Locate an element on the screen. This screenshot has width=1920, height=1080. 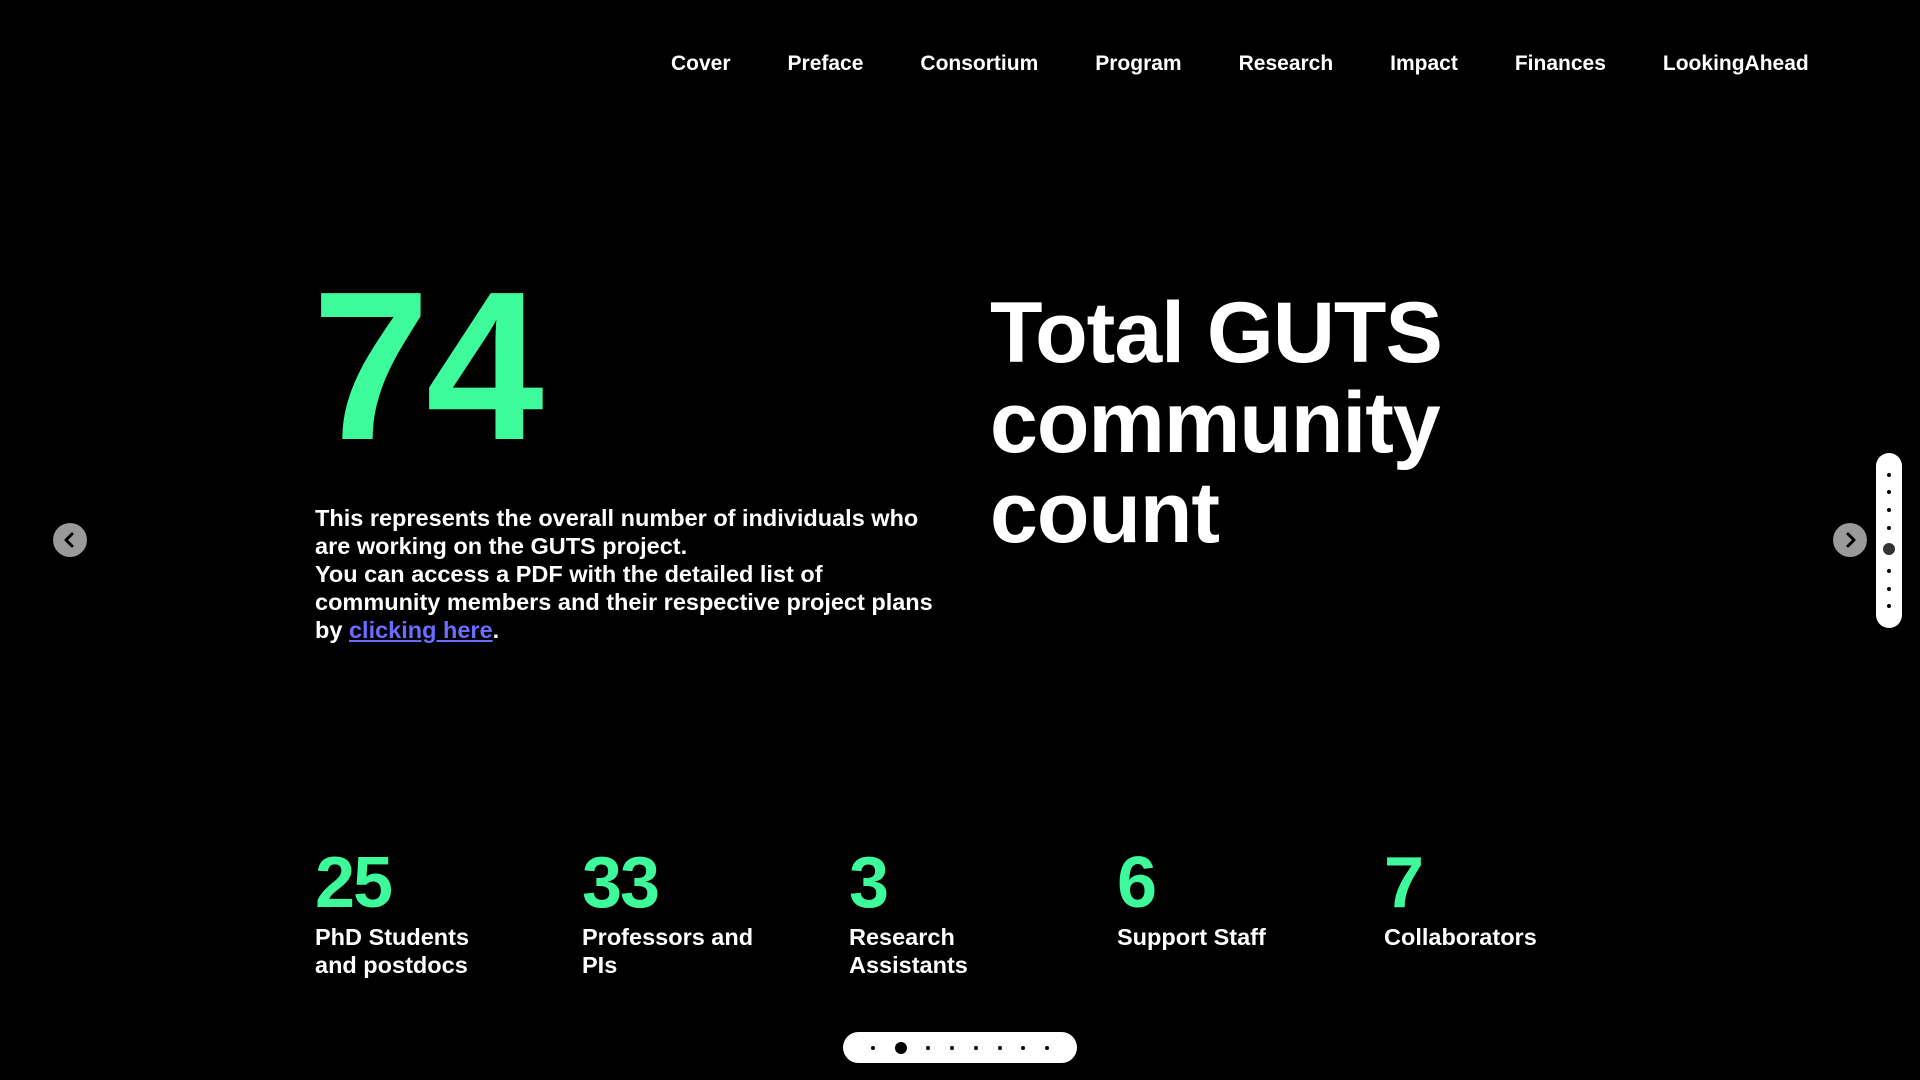
stat-label: Support Staff is located at coordinates (1191, 937).